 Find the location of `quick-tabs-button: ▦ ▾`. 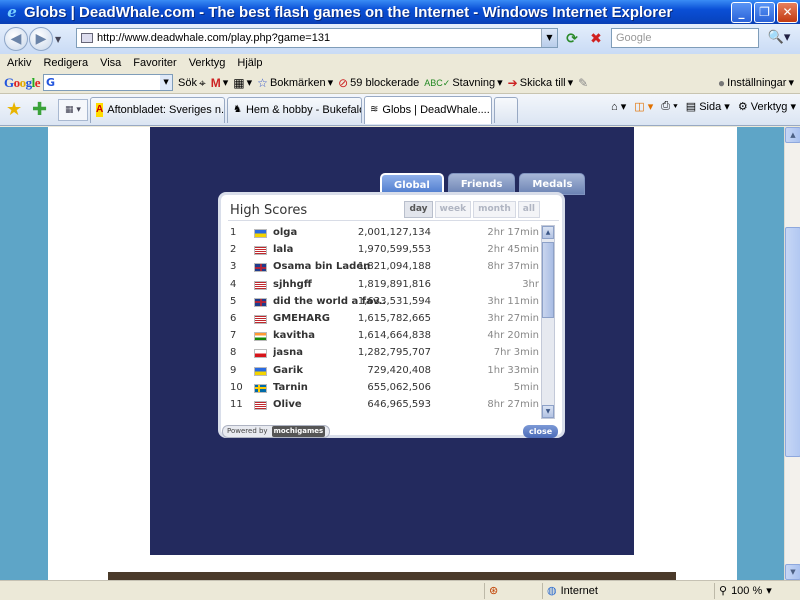

quick-tabs-button: ▦ ▾ is located at coordinates (73, 109).